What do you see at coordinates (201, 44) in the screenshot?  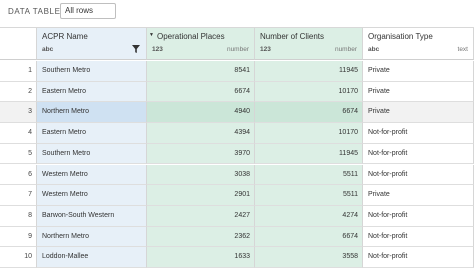 I see `column-header-operational-places: ▼ Operational Places 123 number` at bounding box center [201, 44].